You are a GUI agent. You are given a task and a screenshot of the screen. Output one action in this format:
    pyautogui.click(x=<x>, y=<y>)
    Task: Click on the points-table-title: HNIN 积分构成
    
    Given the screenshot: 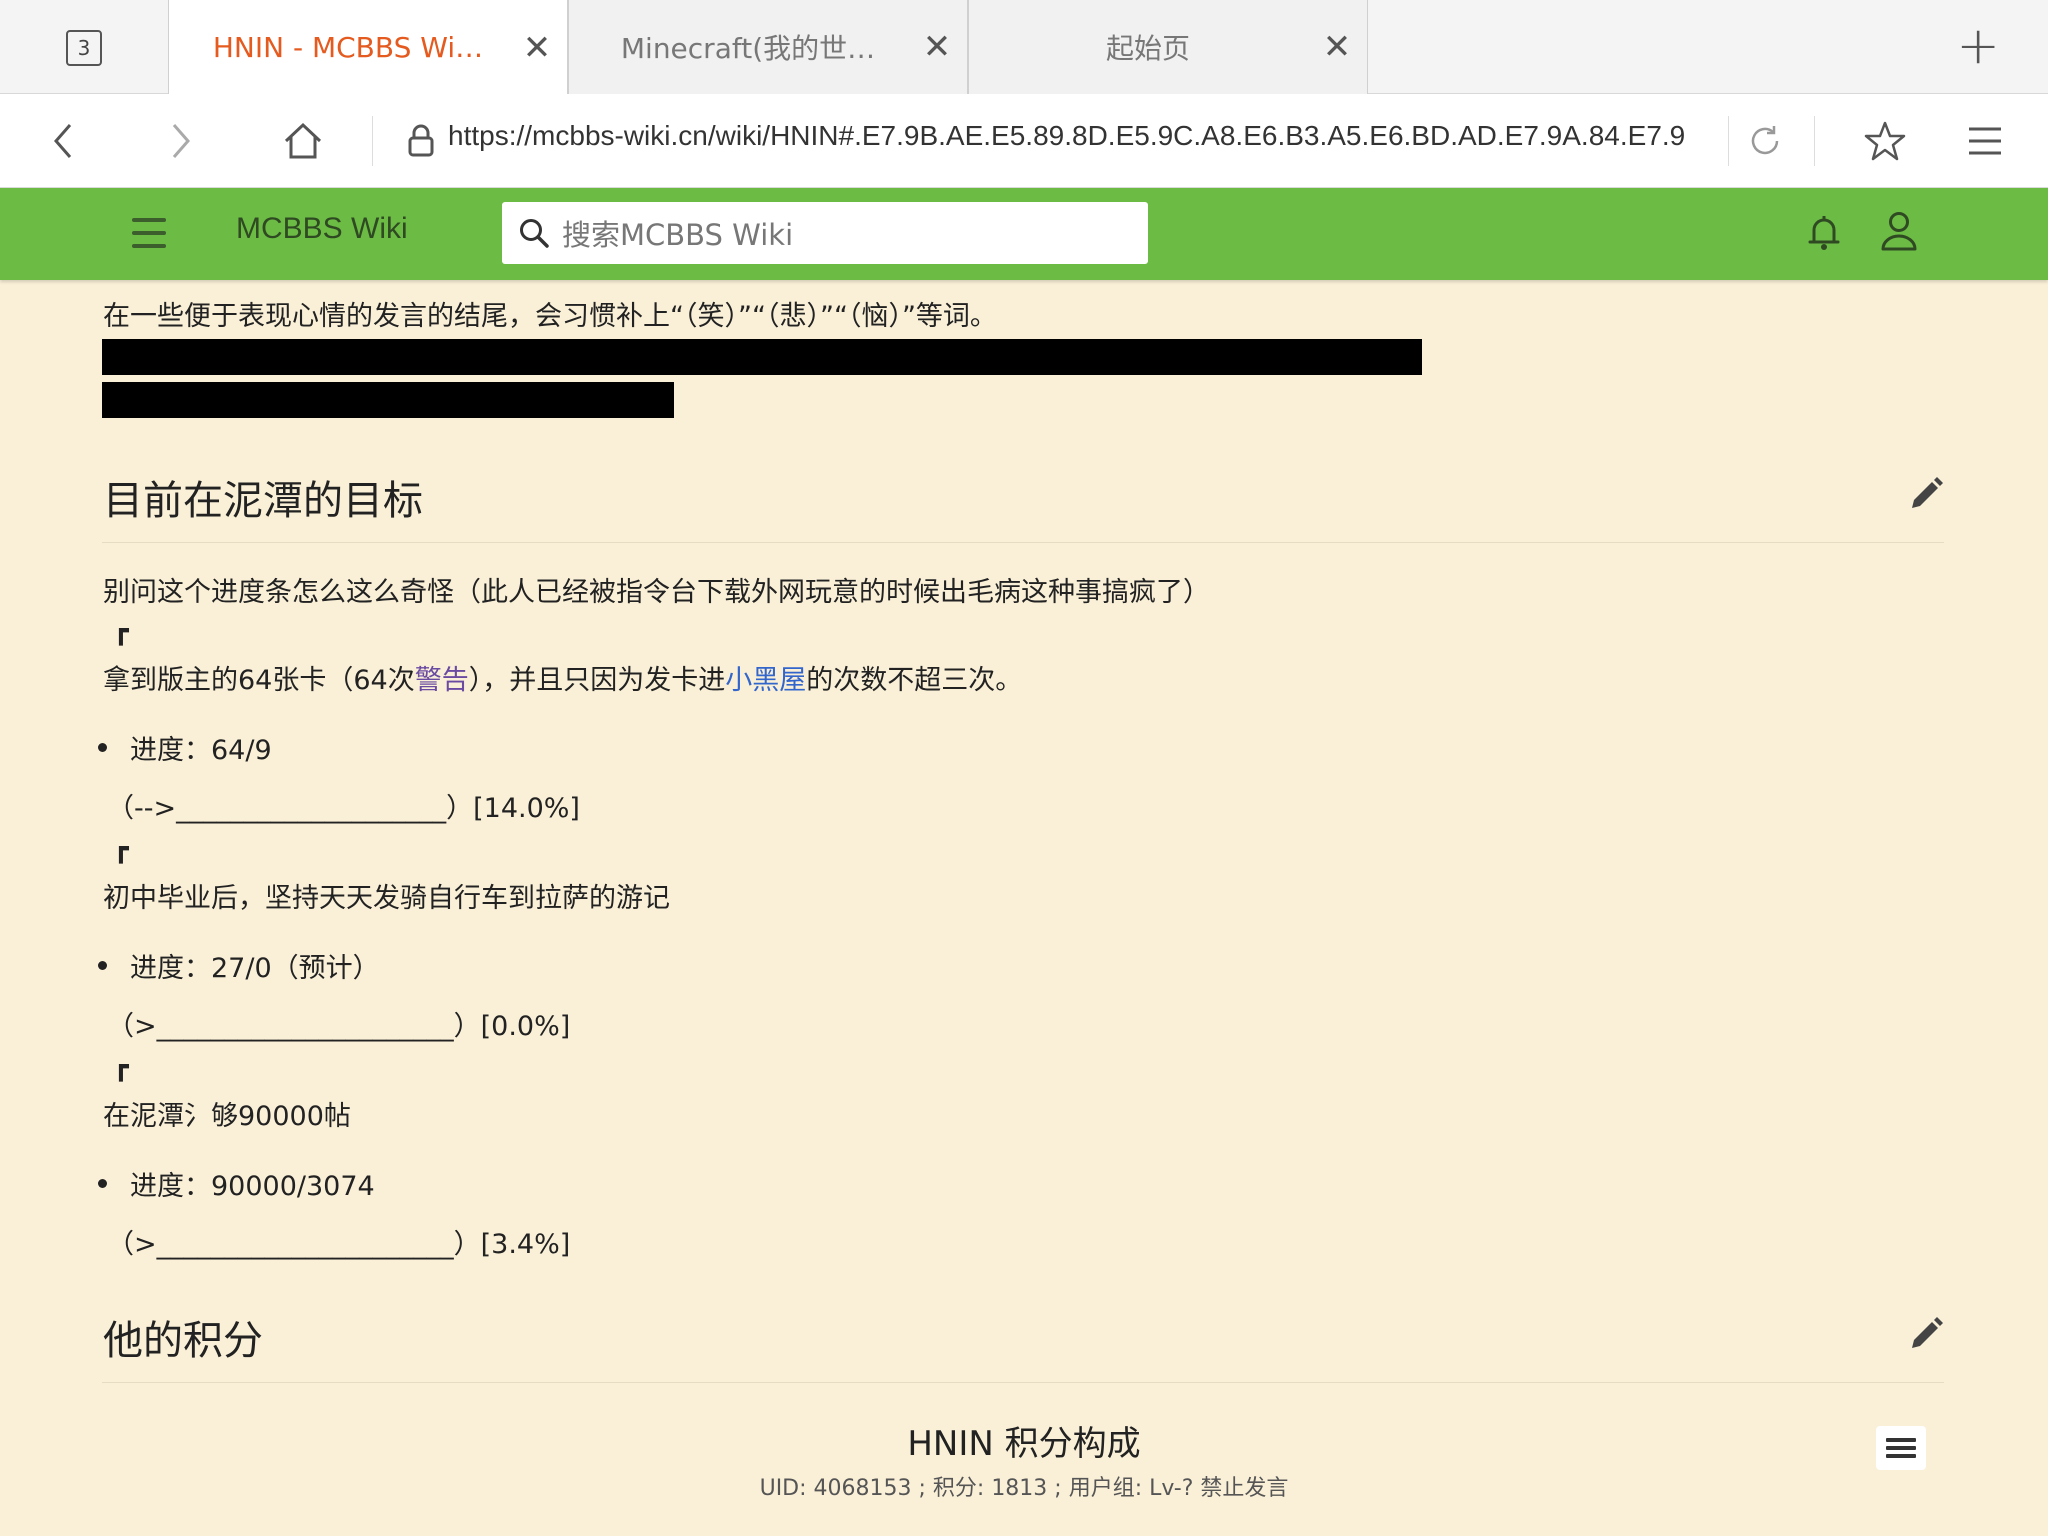 What is the action you would take?
    pyautogui.click(x=1024, y=1444)
    